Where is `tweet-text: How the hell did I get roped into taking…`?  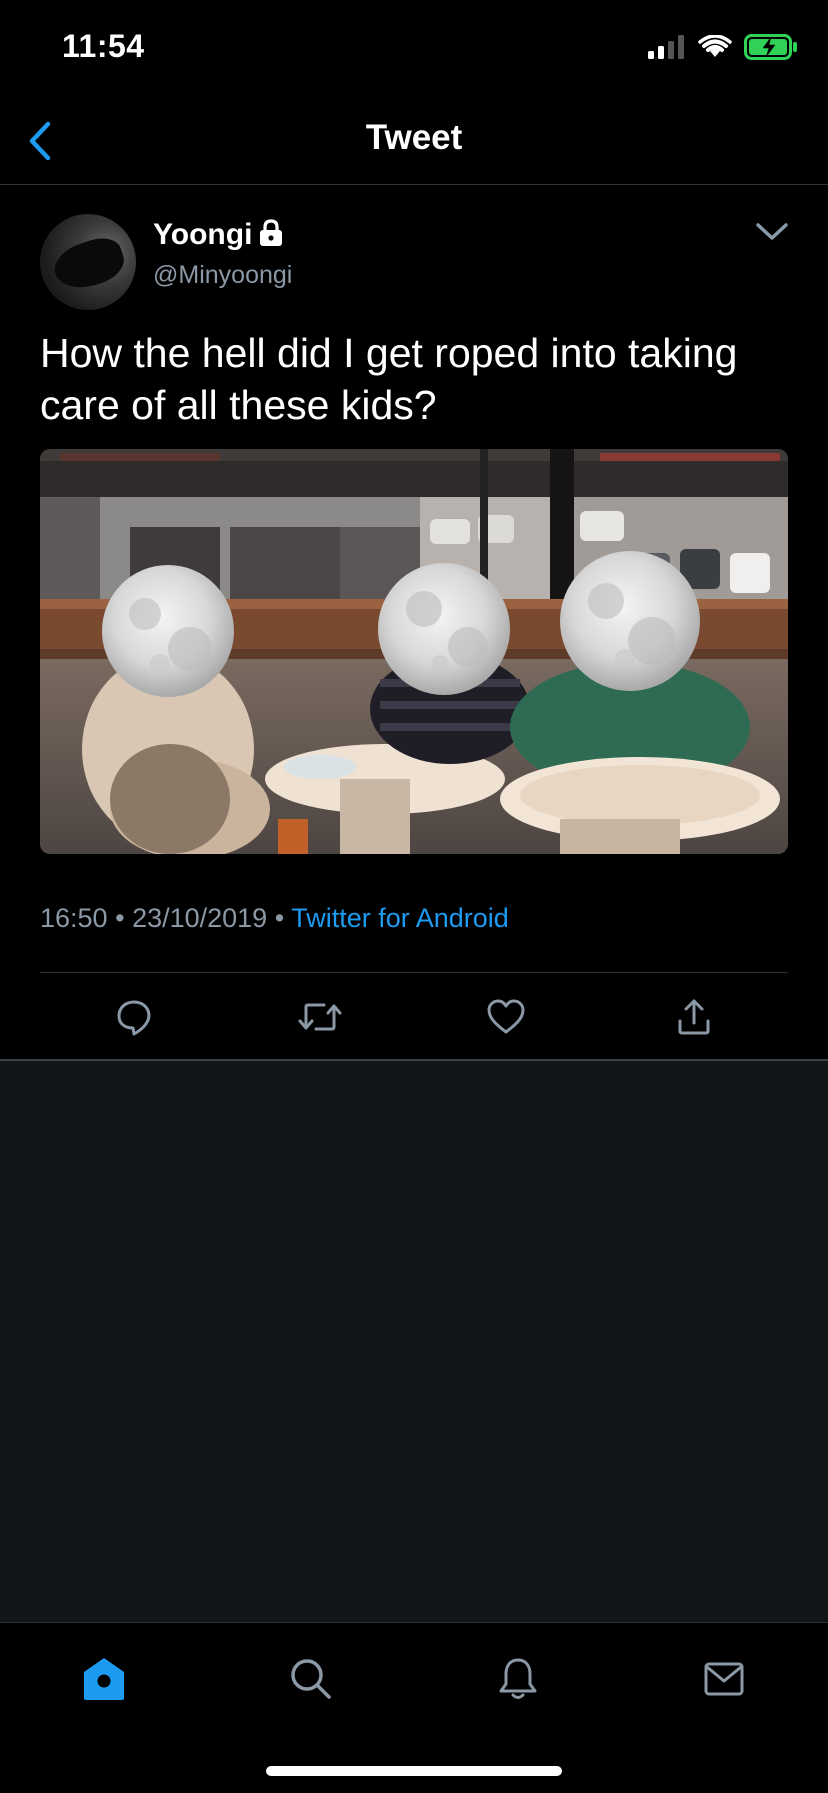
tweet-text: How the hell did I get roped into taking… is located at coordinates (389, 379).